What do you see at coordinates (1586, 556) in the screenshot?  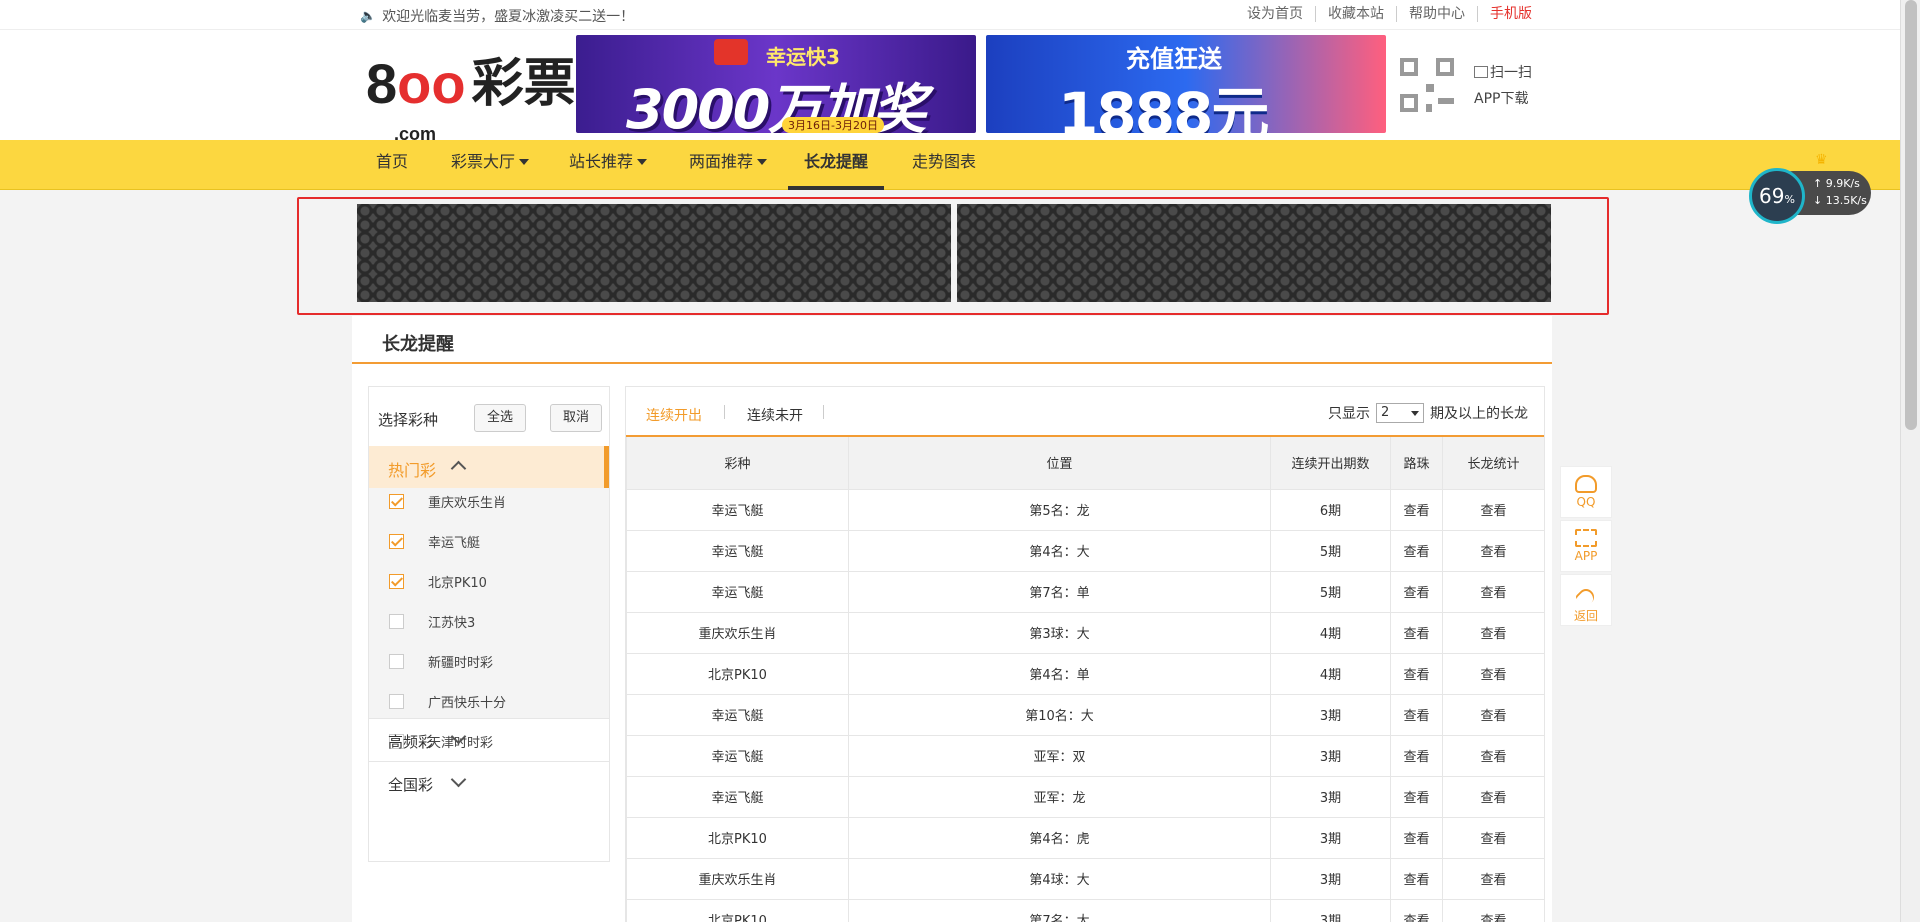 I see `app-label: APP` at bounding box center [1586, 556].